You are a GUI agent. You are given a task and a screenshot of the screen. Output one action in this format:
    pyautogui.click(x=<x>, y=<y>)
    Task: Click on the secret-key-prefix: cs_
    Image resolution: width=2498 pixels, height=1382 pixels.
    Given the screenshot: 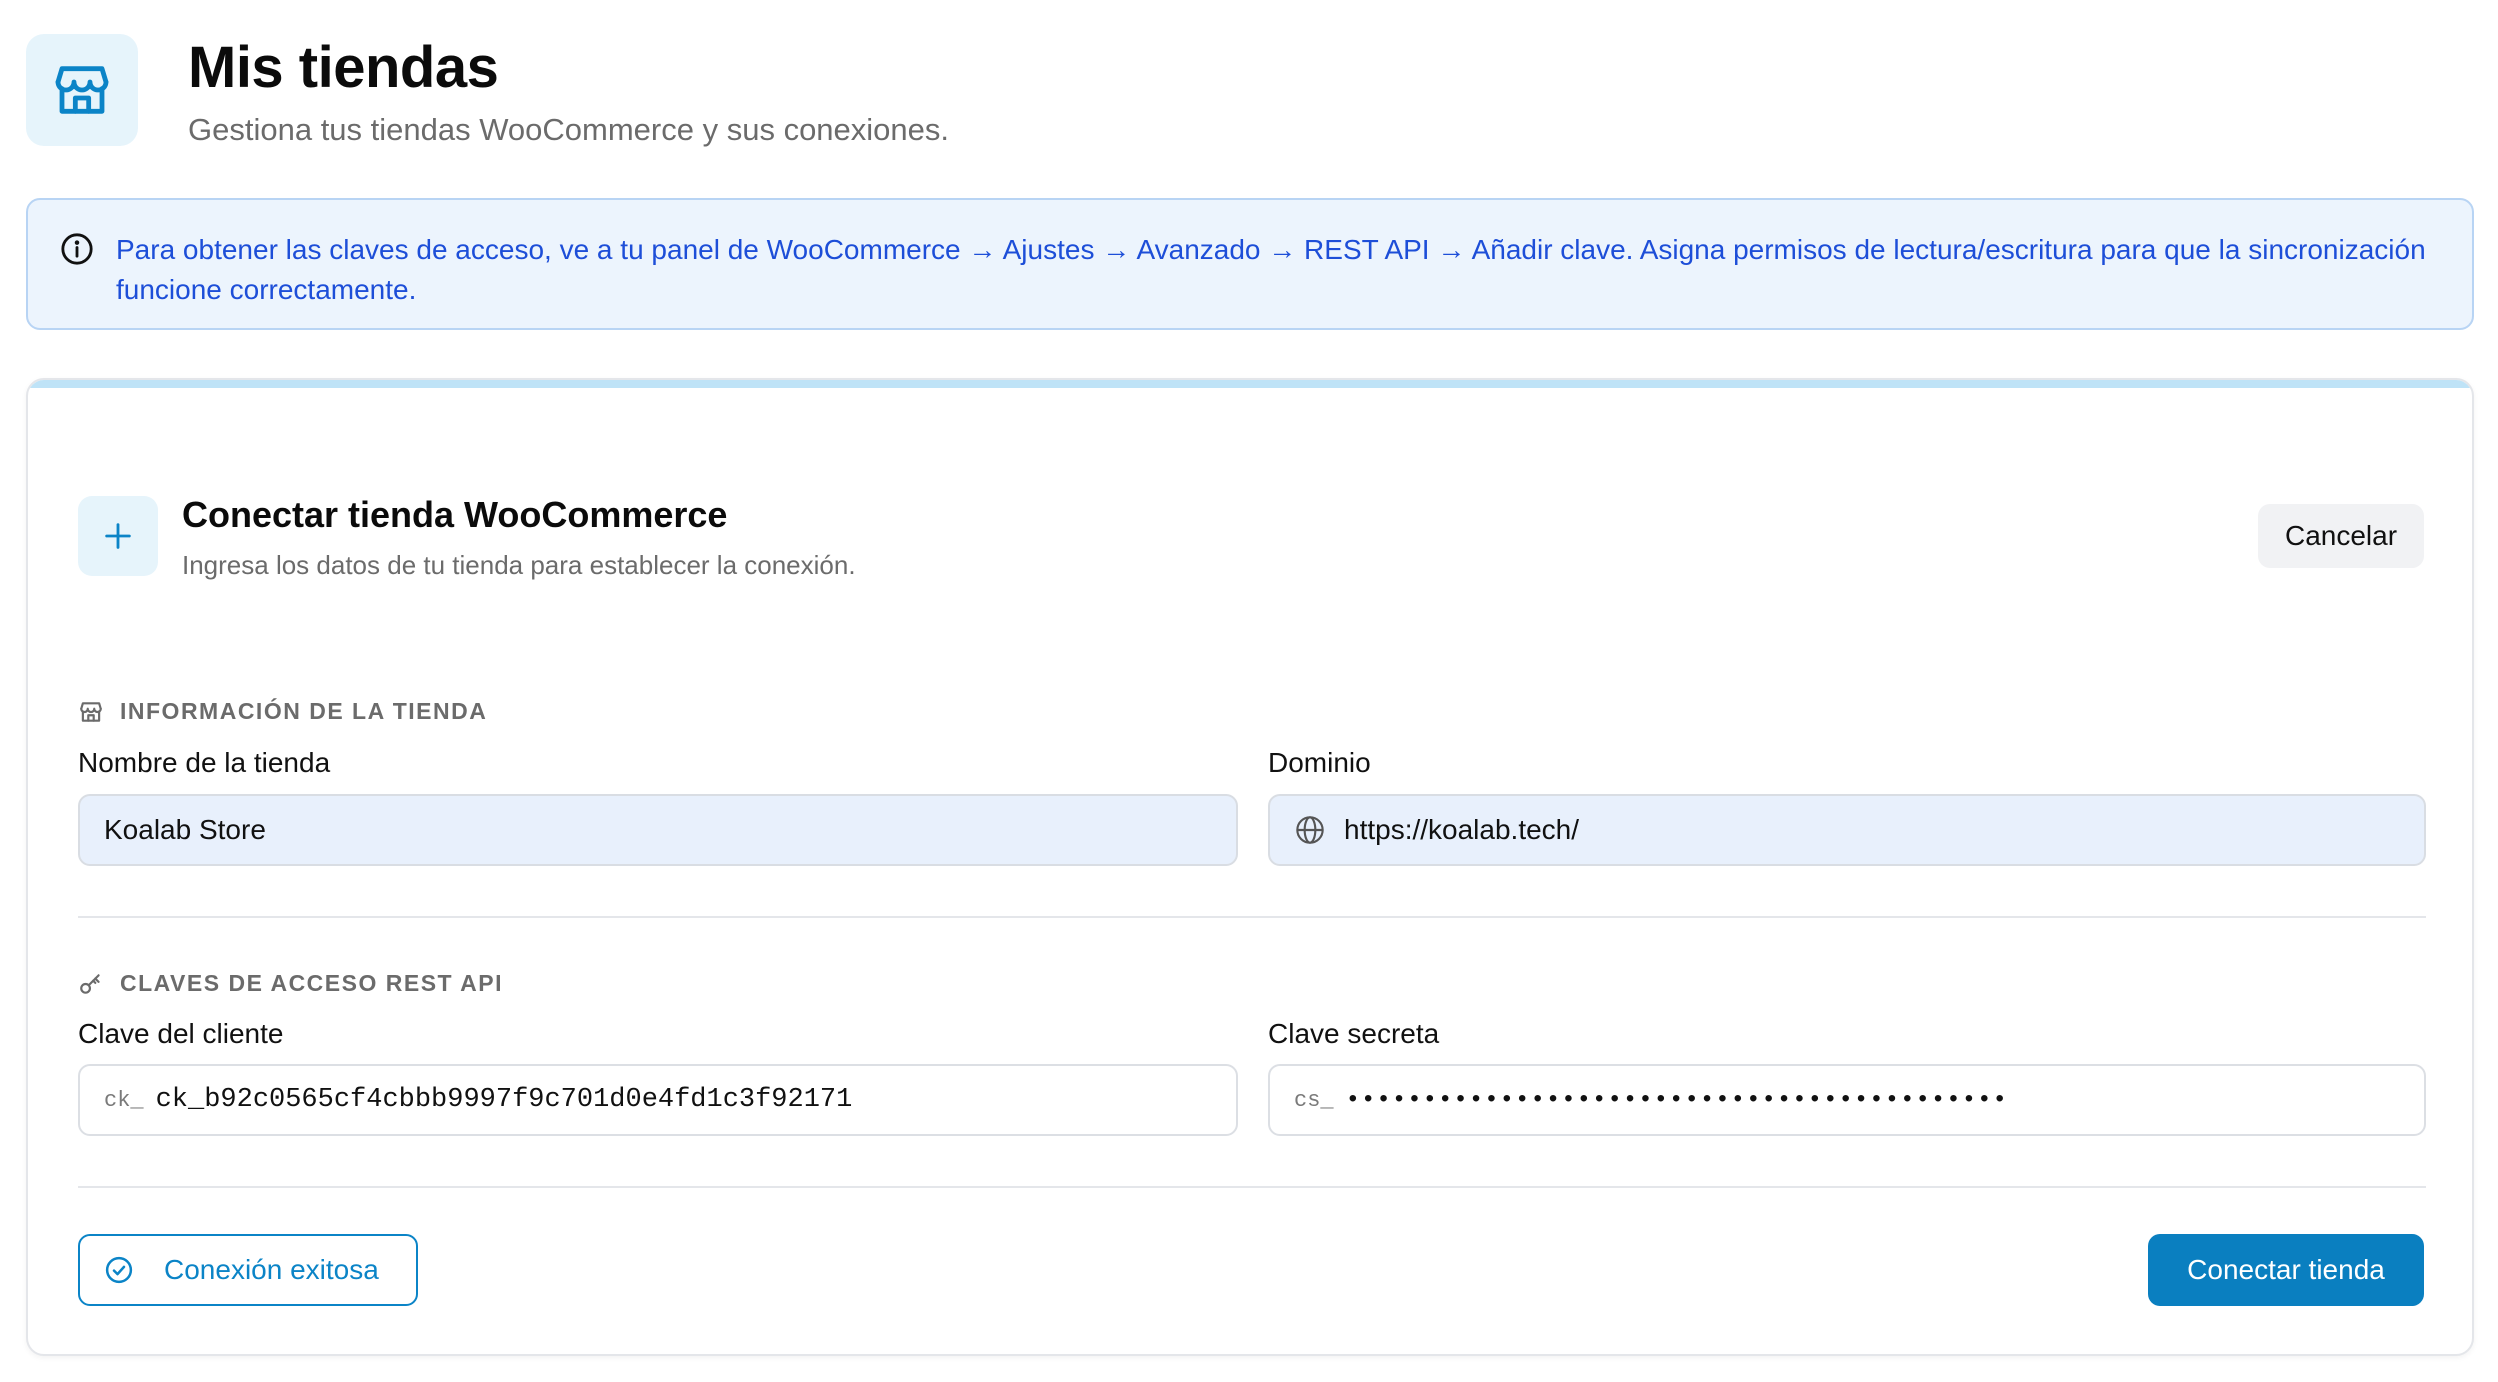 What is the action you would take?
    pyautogui.click(x=1314, y=1100)
    